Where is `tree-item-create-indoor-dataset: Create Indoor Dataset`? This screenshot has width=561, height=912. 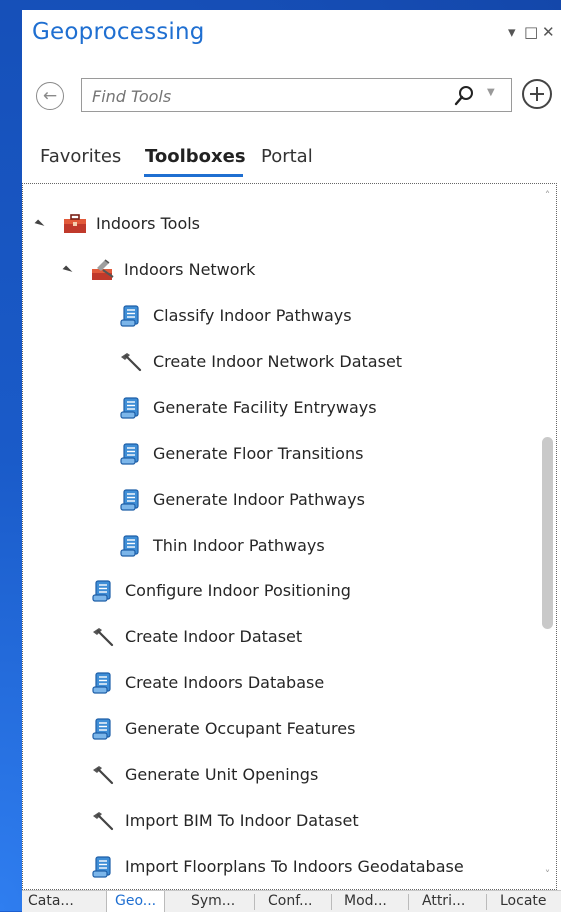 tree-item-create-indoor-dataset: Create Indoor Dataset is located at coordinates (278, 637).